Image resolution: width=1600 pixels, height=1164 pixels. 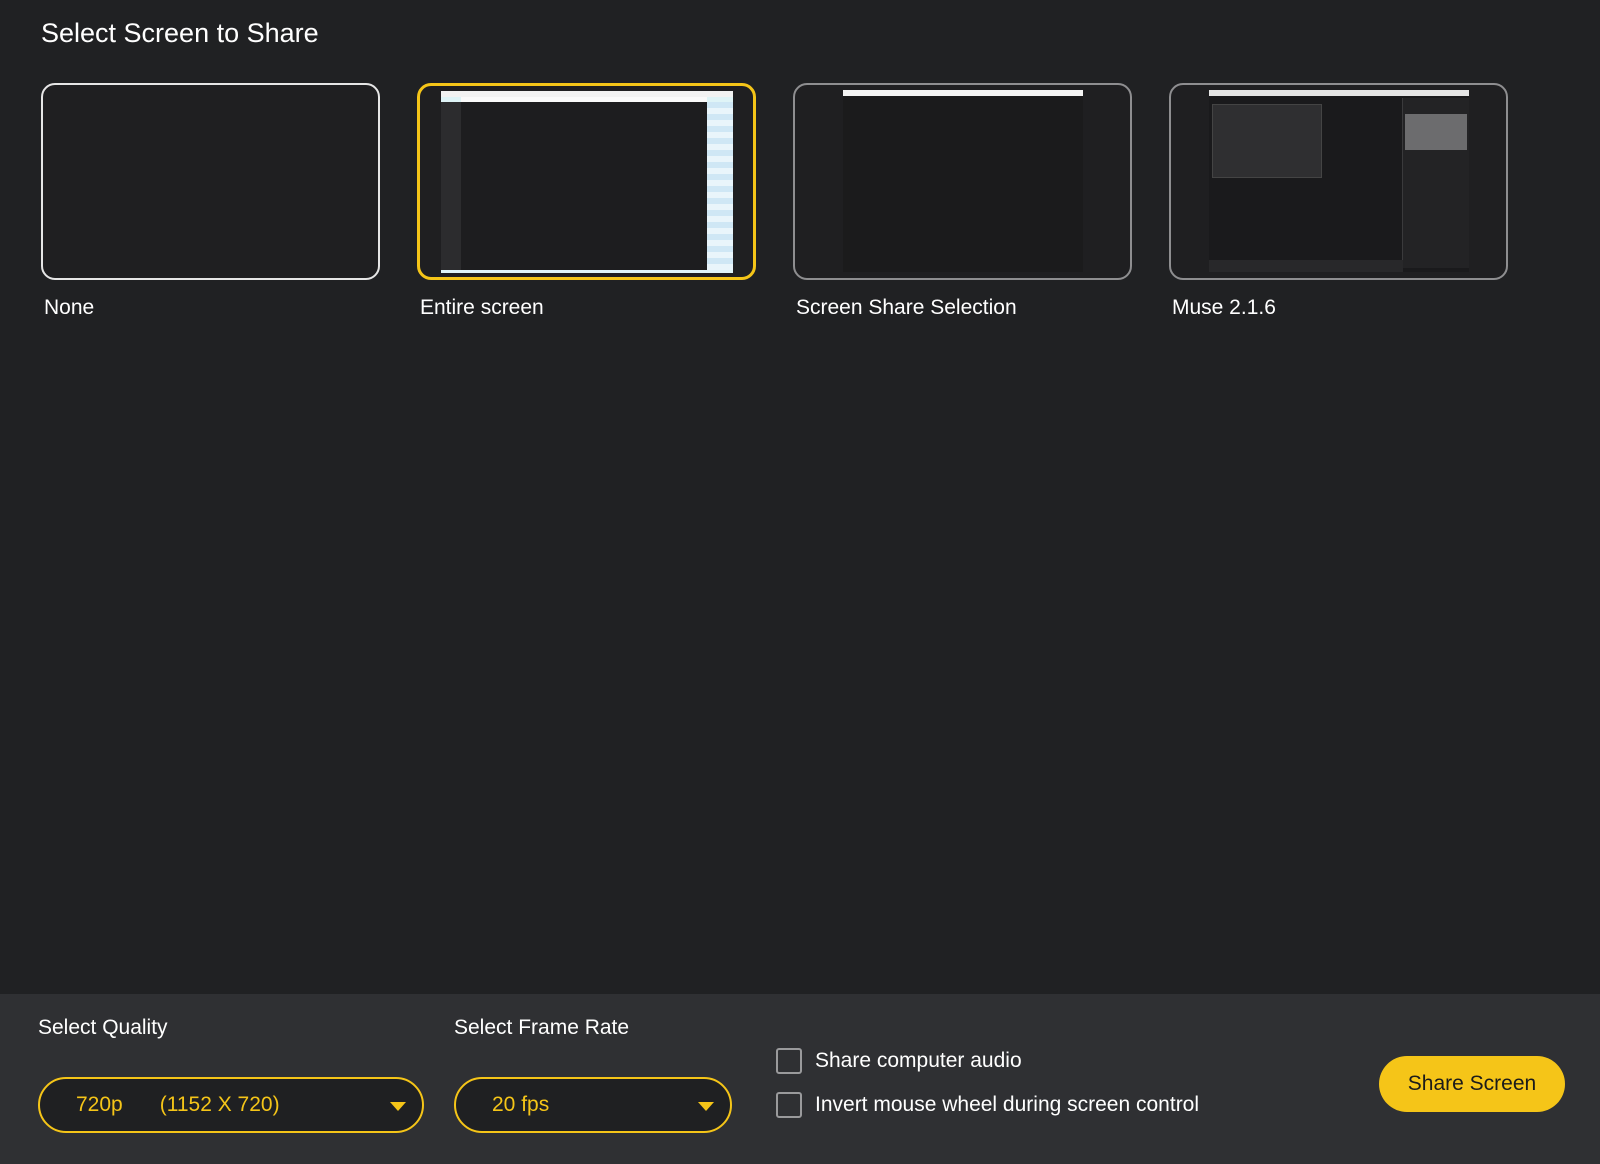 I want to click on source-thumbnail-muse, so click(x=1338, y=181).